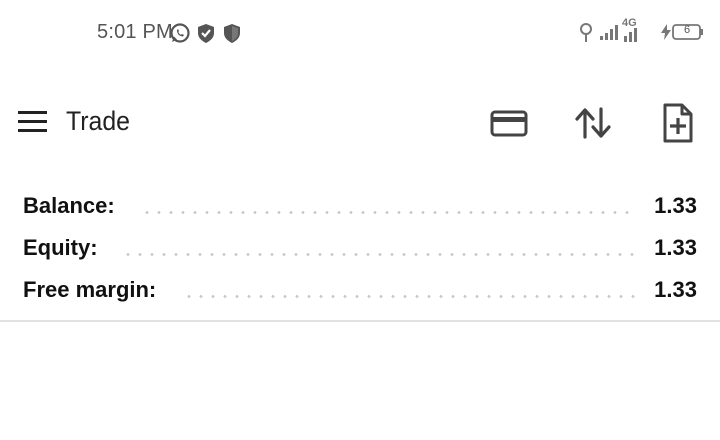 The width and height of the screenshot is (720, 440). I want to click on equity-value: 1.33, so click(675, 247).